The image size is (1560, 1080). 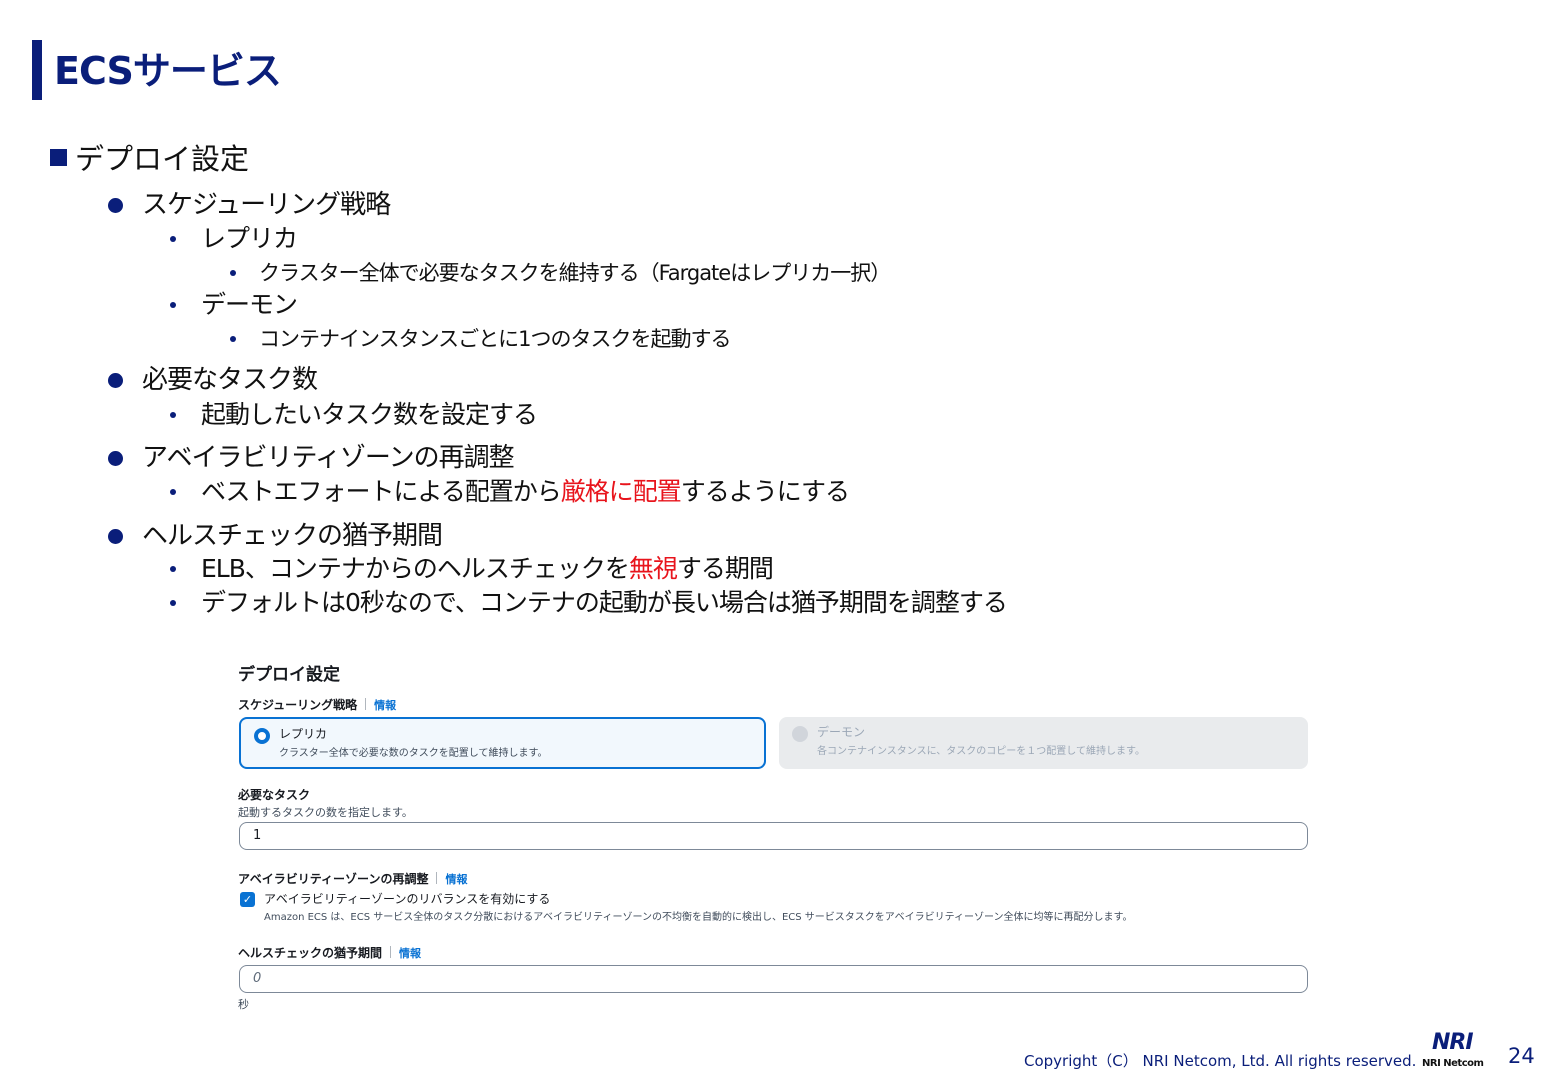 What do you see at coordinates (621, 491) in the screenshot?
I see `highlight-text: 厳格に配置` at bounding box center [621, 491].